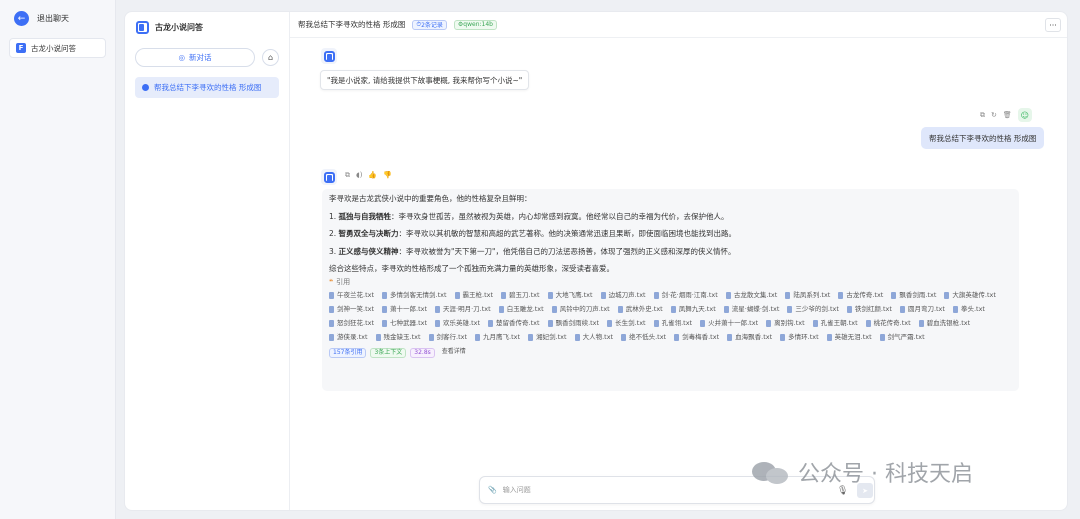 This screenshot has height=519, width=1080. What do you see at coordinates (994, 115) in the screenshot?
I see `retry-icon: ↻` at bounding box center [994, 115].